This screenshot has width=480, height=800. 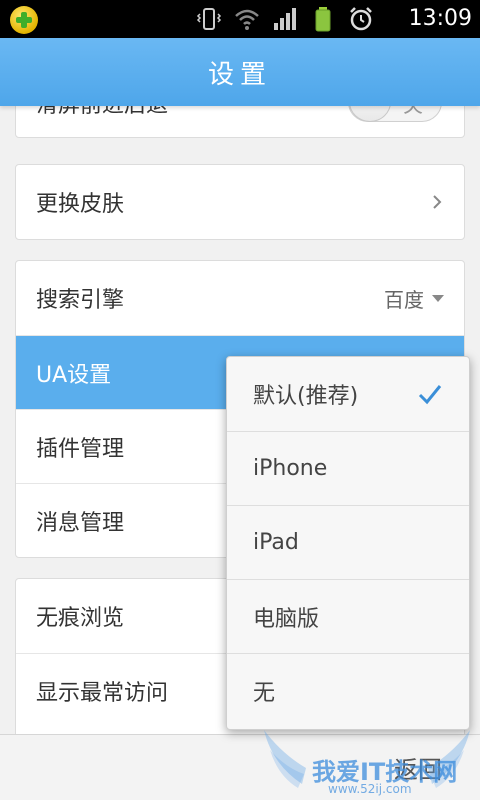 I want to click on ua-option-ipad: iPad, so click(x=348, y=542).